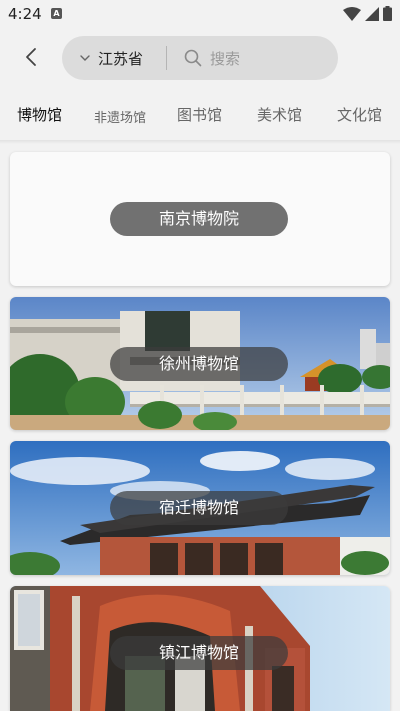 Image resolution: width=400 pixels, height=711 pixels. I want to click on search-bar: 江苏省 搜索, so click(200, 58).